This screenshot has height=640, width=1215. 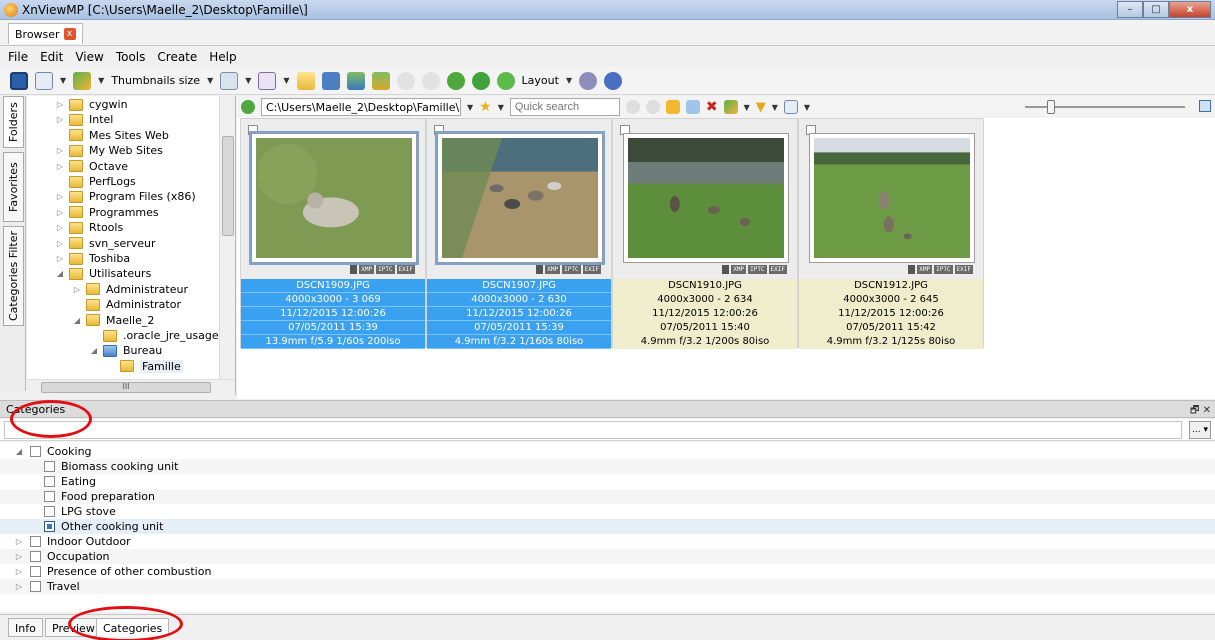 I want to click on category-item: ◢ Cooking, so click(x=607, y=451).